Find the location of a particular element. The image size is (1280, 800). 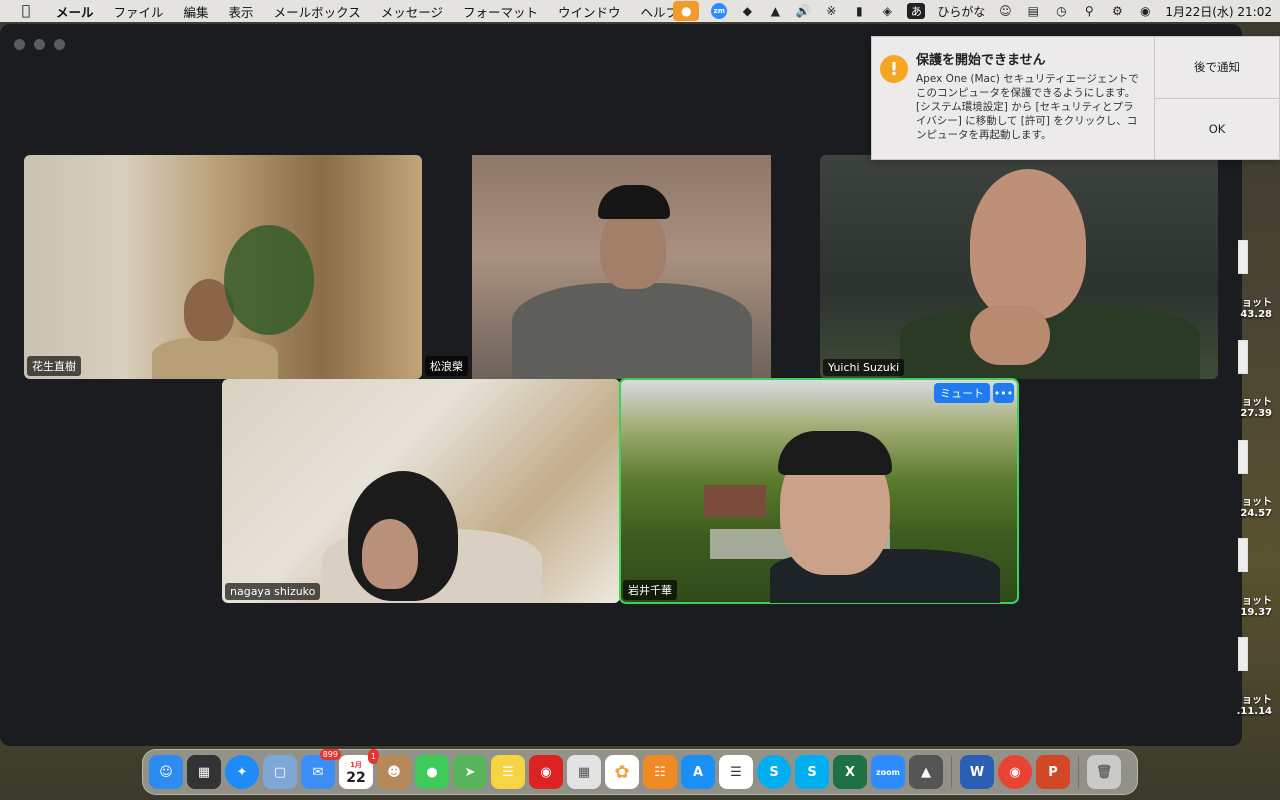

finder-icon: ☺ is located at coordinates (166, 772).